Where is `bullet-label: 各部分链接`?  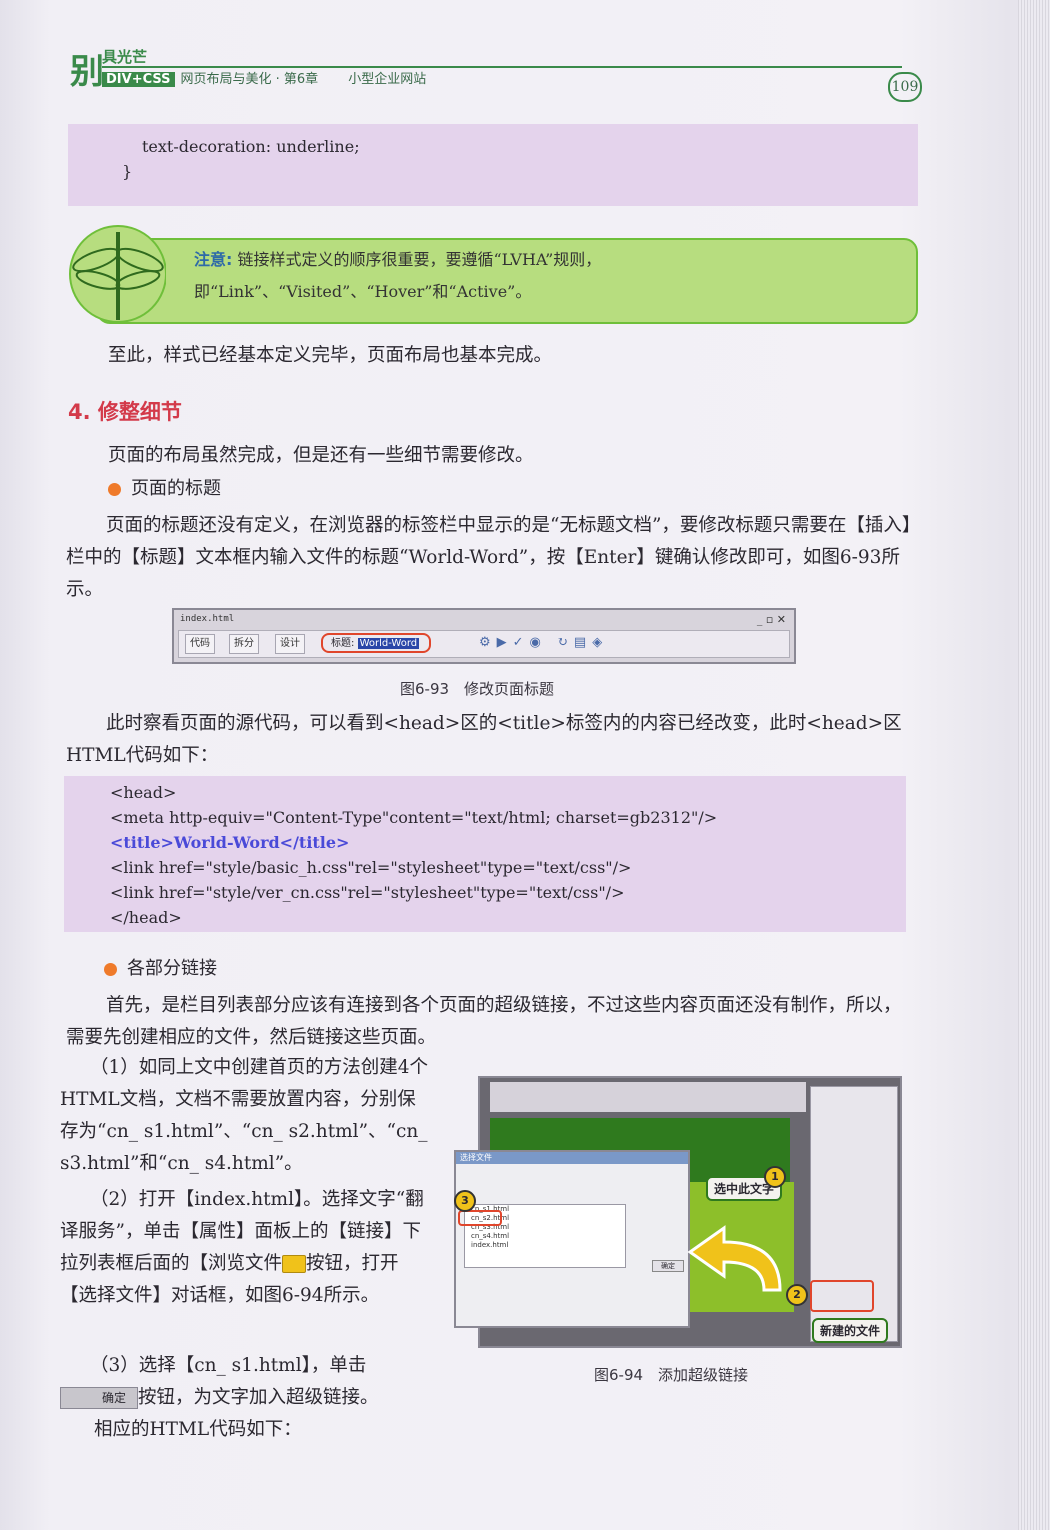
bullet-label: 各部分链接 is located at coordinates (172, 968).